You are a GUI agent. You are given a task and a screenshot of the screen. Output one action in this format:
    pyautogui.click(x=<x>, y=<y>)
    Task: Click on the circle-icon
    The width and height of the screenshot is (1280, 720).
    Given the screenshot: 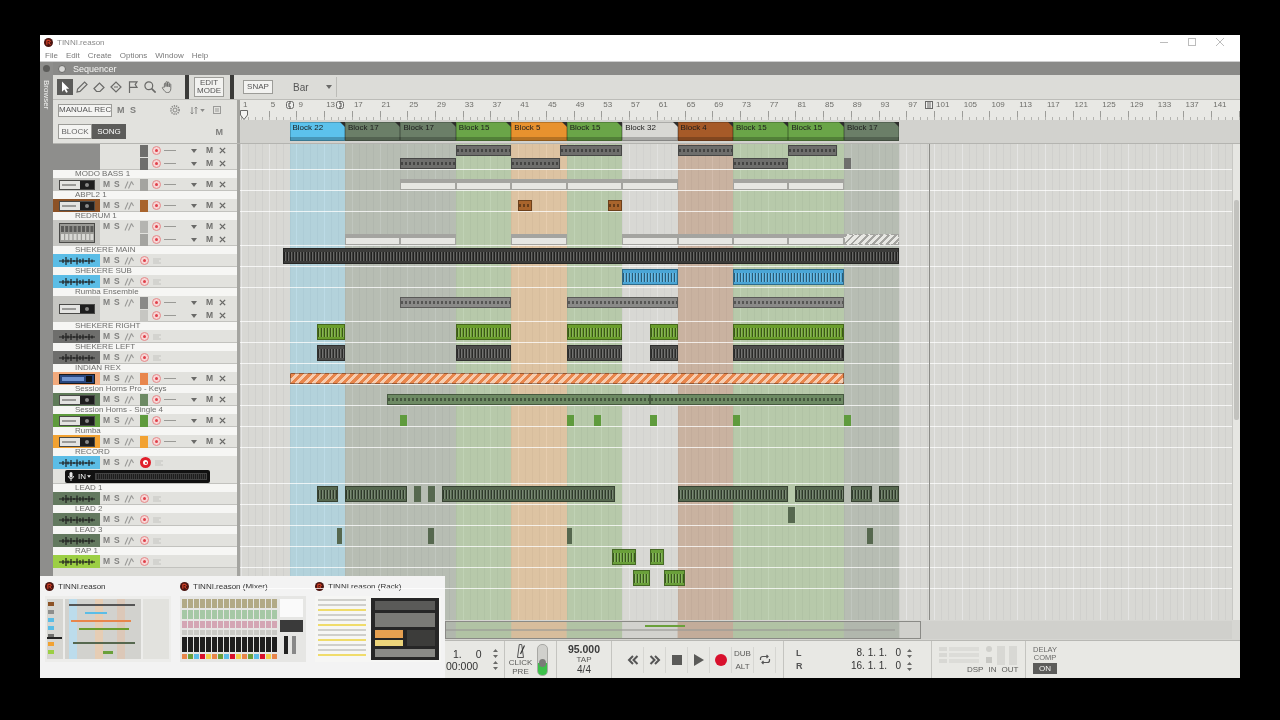 What is the action you would take?
    pyautogui.click(x=62, y=68)
    